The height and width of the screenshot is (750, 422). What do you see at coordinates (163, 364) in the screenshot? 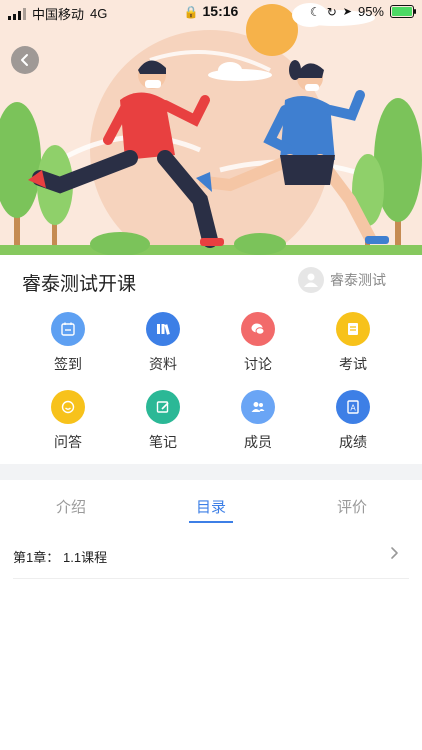
I see `func-label: 资料` at bounding box center [163, 364].